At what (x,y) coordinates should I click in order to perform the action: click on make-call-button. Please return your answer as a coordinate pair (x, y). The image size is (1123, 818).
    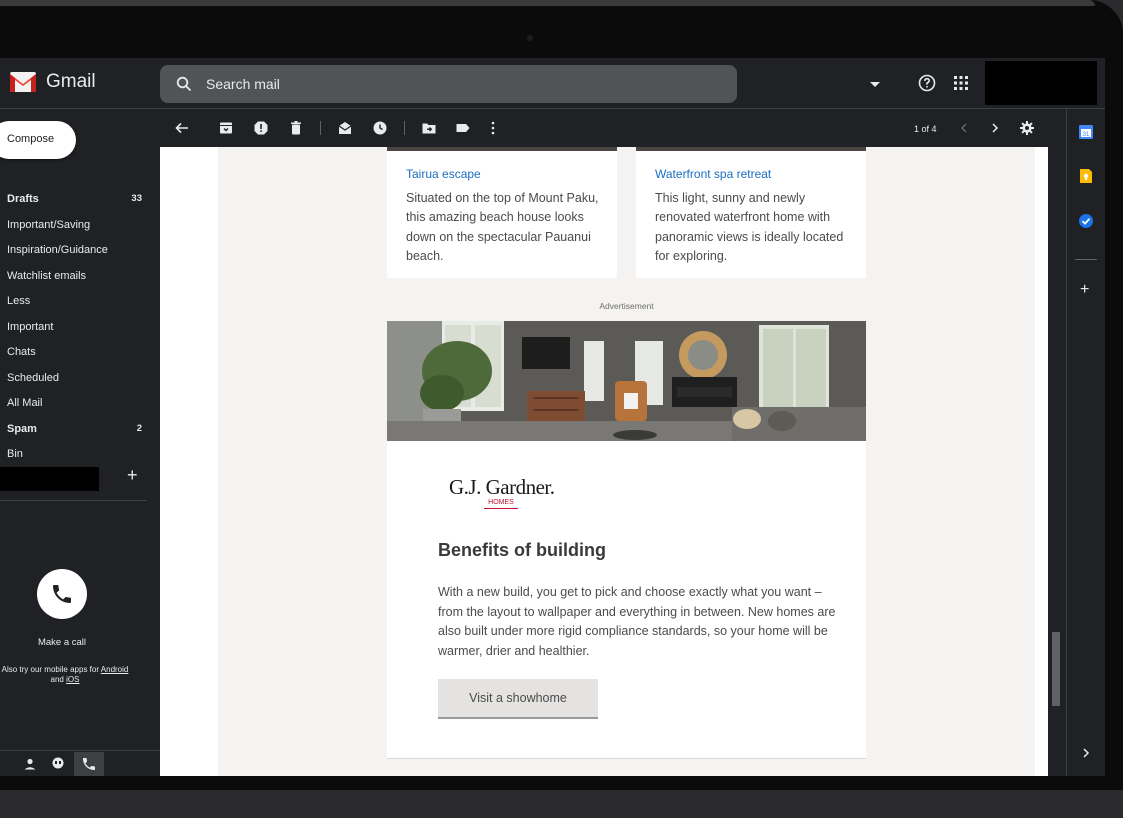
    Looking at the image, I should click on (62, 594).